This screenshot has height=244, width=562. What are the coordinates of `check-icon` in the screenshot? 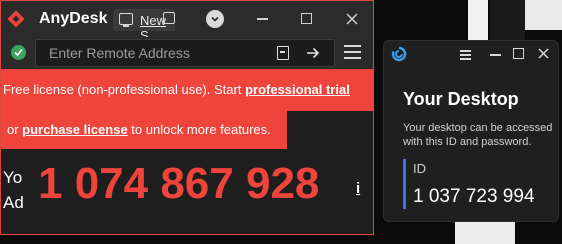 It's located at (18, 52).